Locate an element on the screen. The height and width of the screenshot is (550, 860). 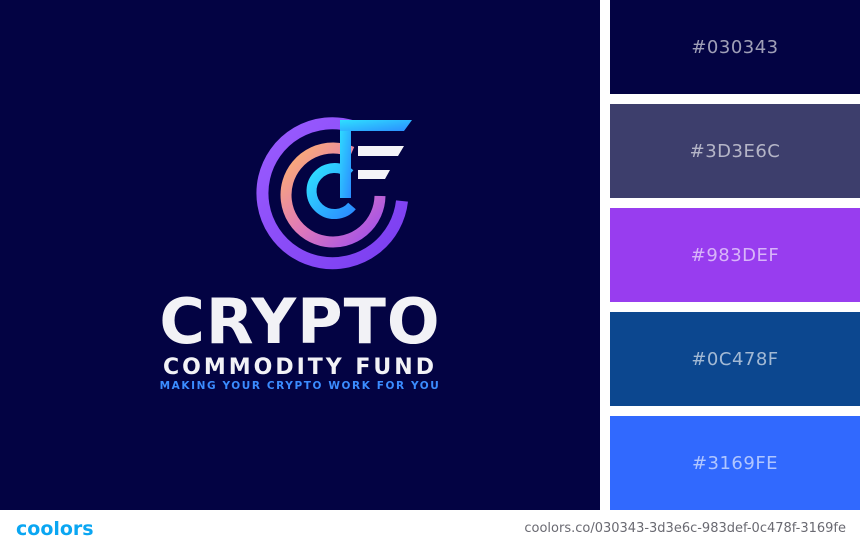
color-swatch: #3169FE is located at coordinates (735, 463).